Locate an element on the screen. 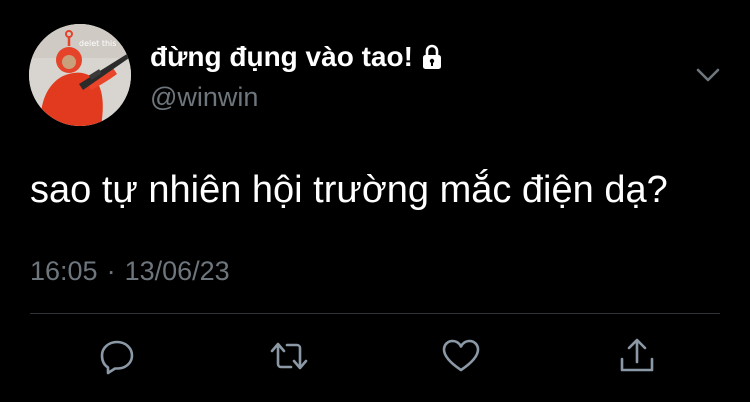 This screenshot has height=402, width=750. like-button is located at coordinates (461, 356).